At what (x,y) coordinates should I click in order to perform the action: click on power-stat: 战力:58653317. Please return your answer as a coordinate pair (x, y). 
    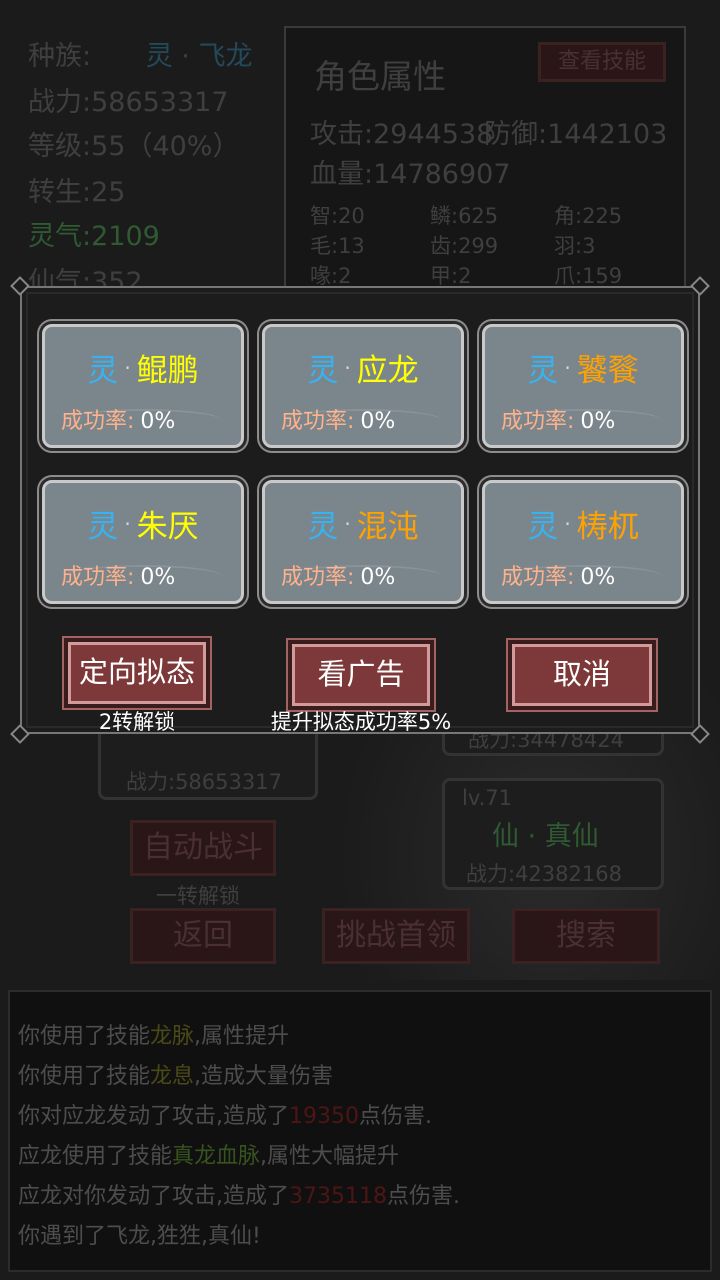
    Looking at the image, I should click on (128, 102).